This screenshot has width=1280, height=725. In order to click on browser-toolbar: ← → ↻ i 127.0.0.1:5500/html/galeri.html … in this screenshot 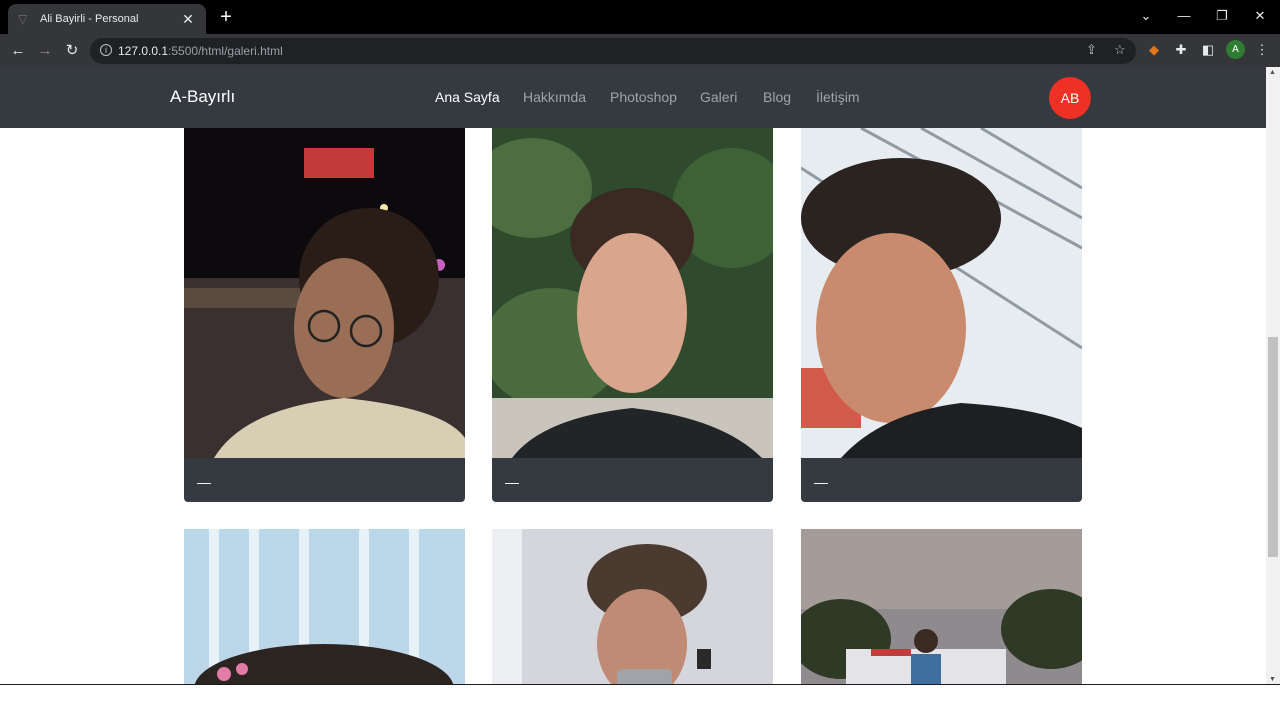, I will do `click(640, 50)`.